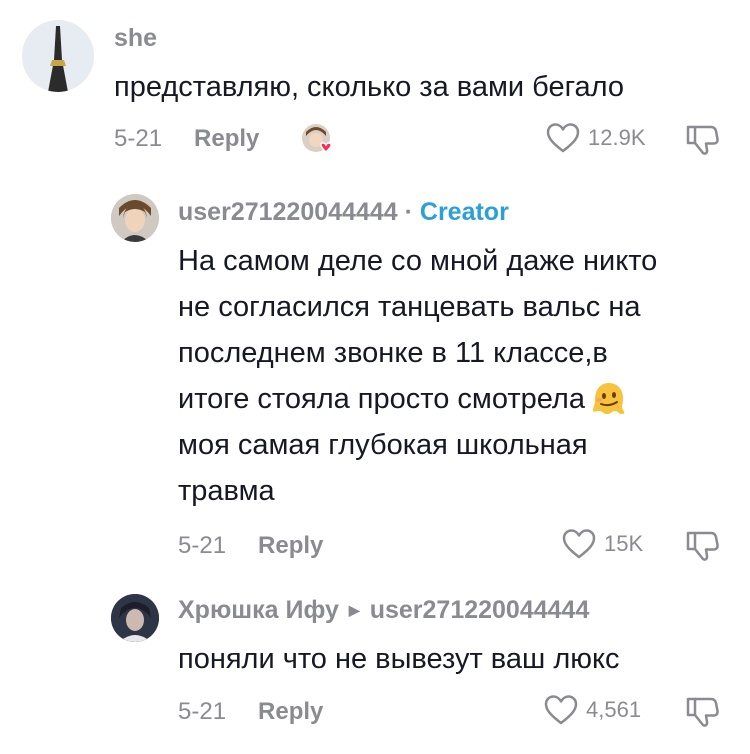 The height and width of the screenshot is (754, 750). Describe the element at coordinates (624, 543) in the screenshot. I see `like-count: 15K` at that location.